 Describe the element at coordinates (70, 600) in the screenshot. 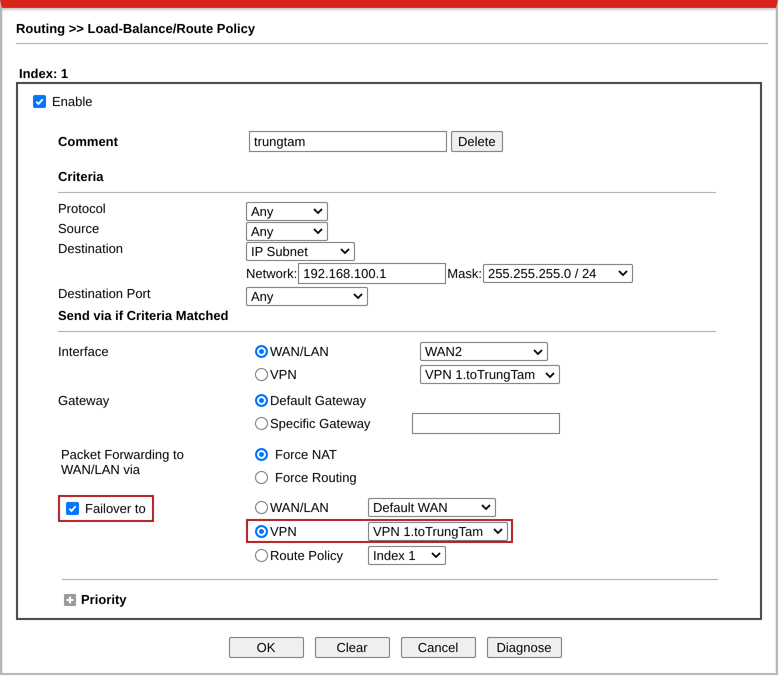

I see `expand-icon` at that location.